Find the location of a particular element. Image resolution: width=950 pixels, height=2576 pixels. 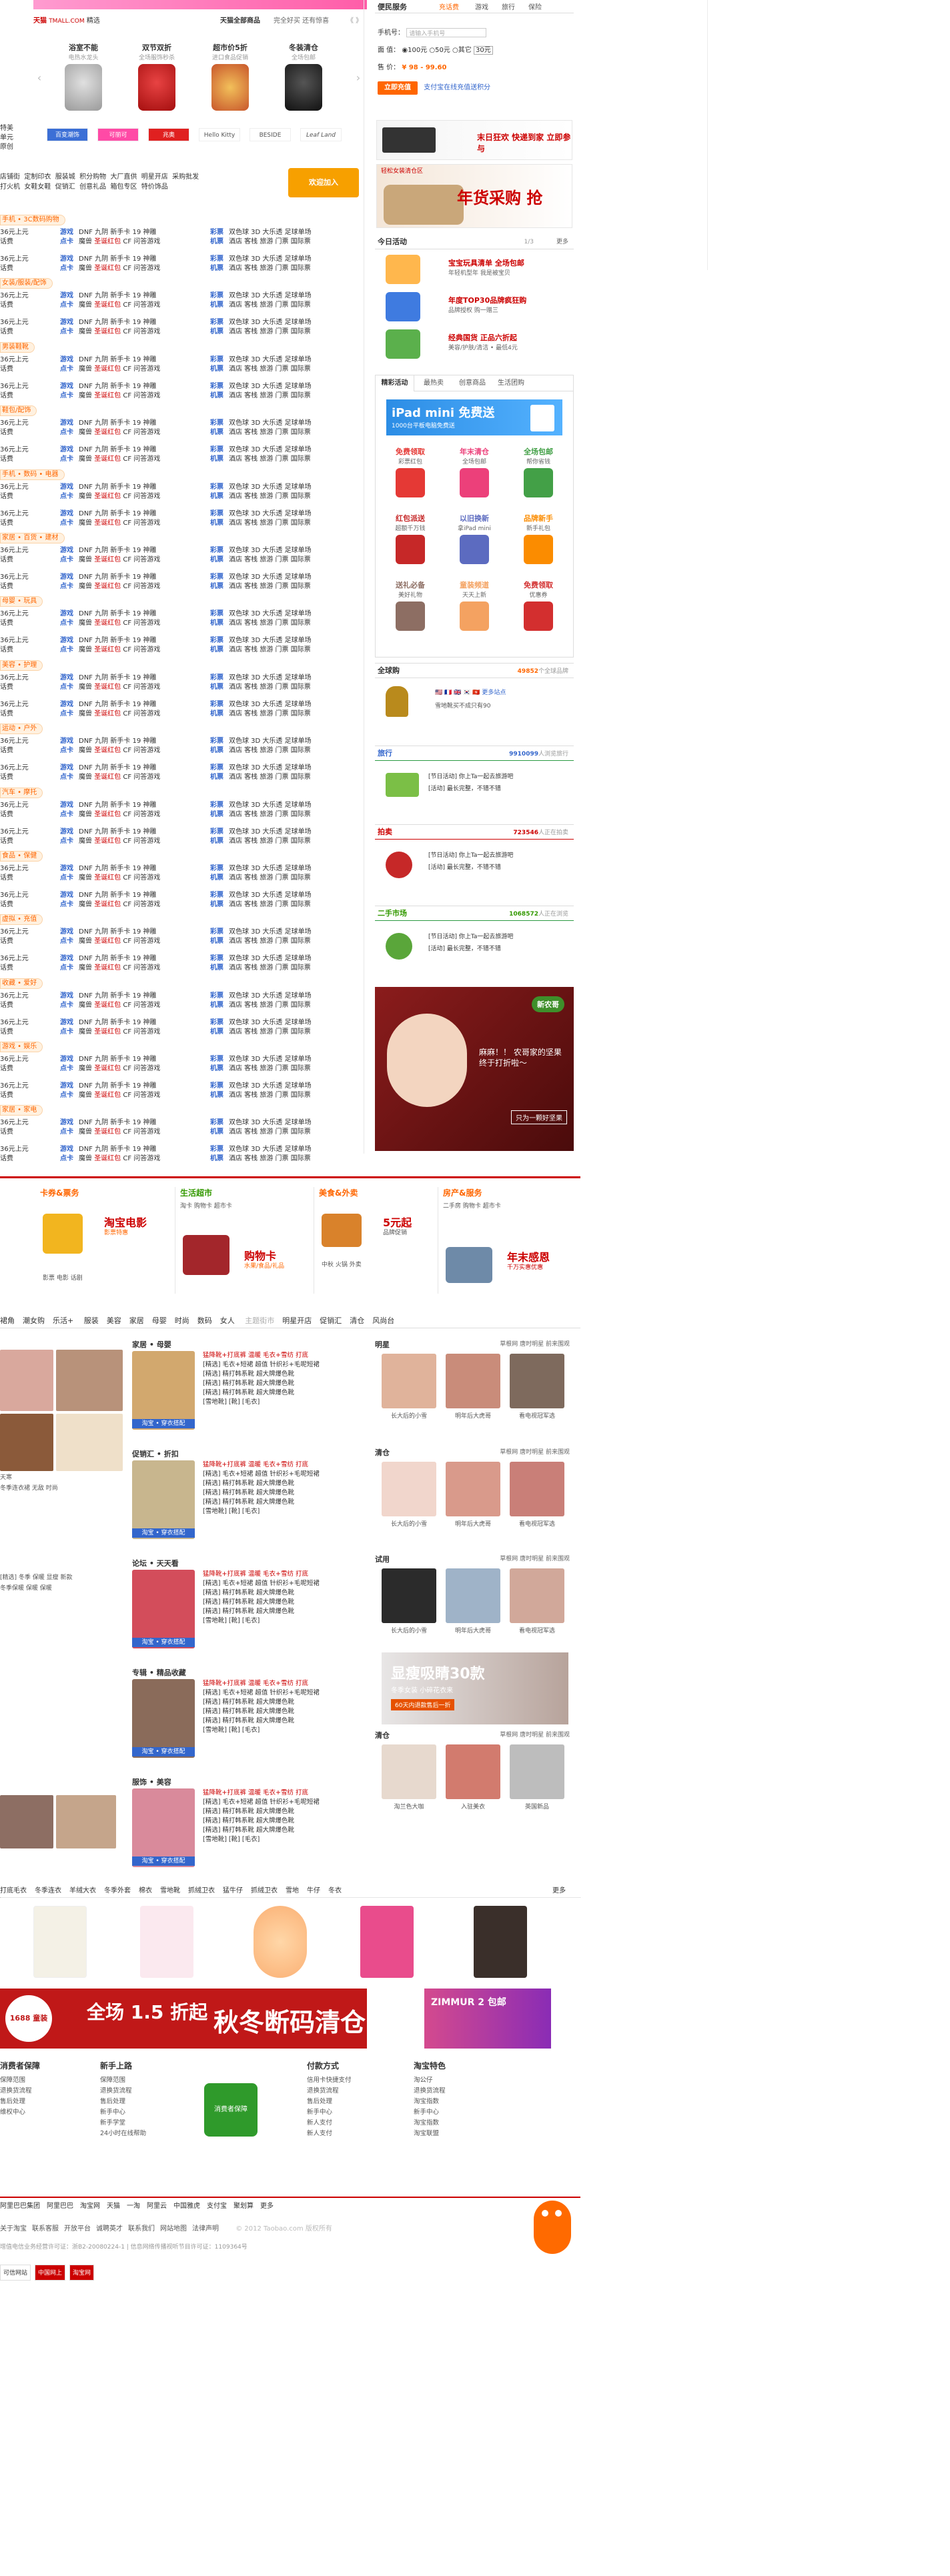

star-section-sub: 草根网 唐时明星 前来围观 is located at coordinates (535, 1343).